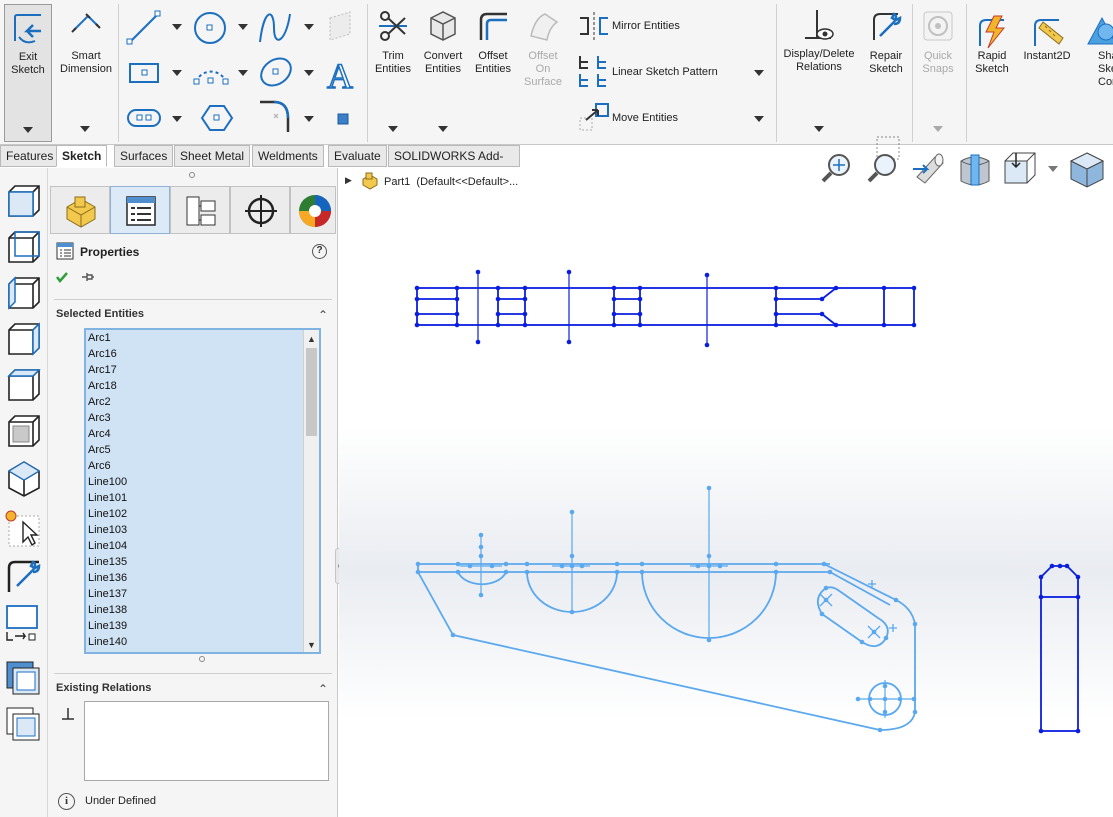 The image size is (1113, 817). What do you see at coordinates (275, 28) in the screenshot?
I see `spline-icon` at bounding box center [275, 28].